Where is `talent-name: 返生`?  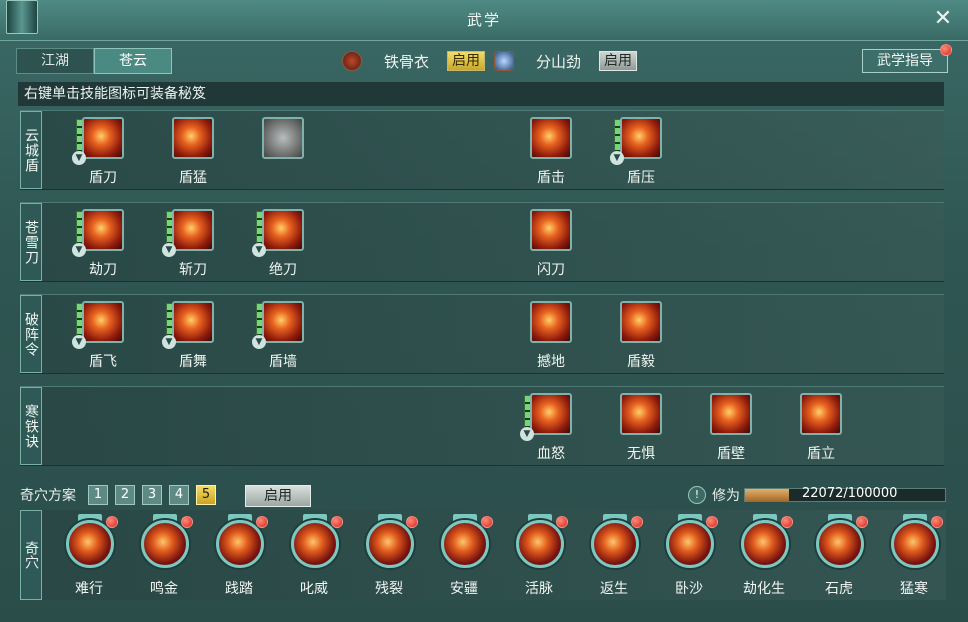
talent-name: 返生 is located at coordinates (614, 589).